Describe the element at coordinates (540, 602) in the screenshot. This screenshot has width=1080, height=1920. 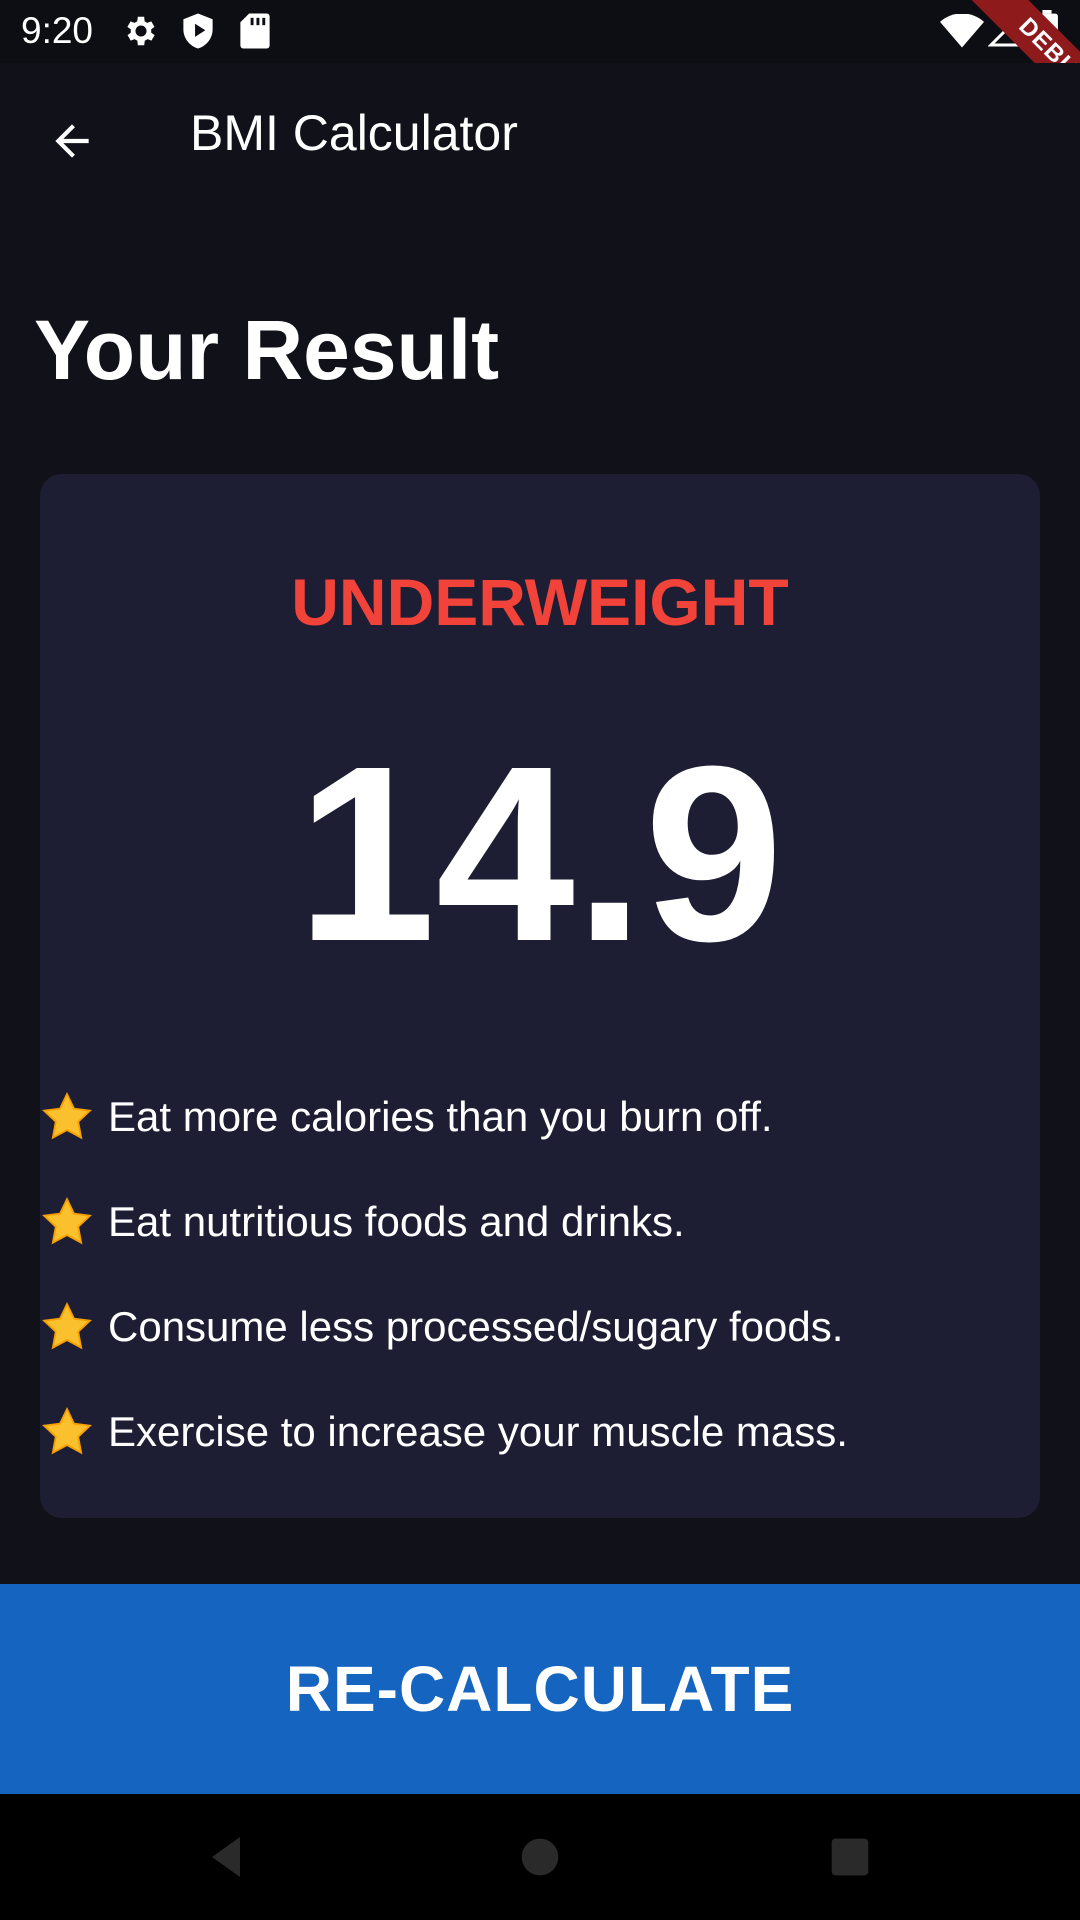
I see `bmi-status-label: UNDERWEIGHT` at that location.